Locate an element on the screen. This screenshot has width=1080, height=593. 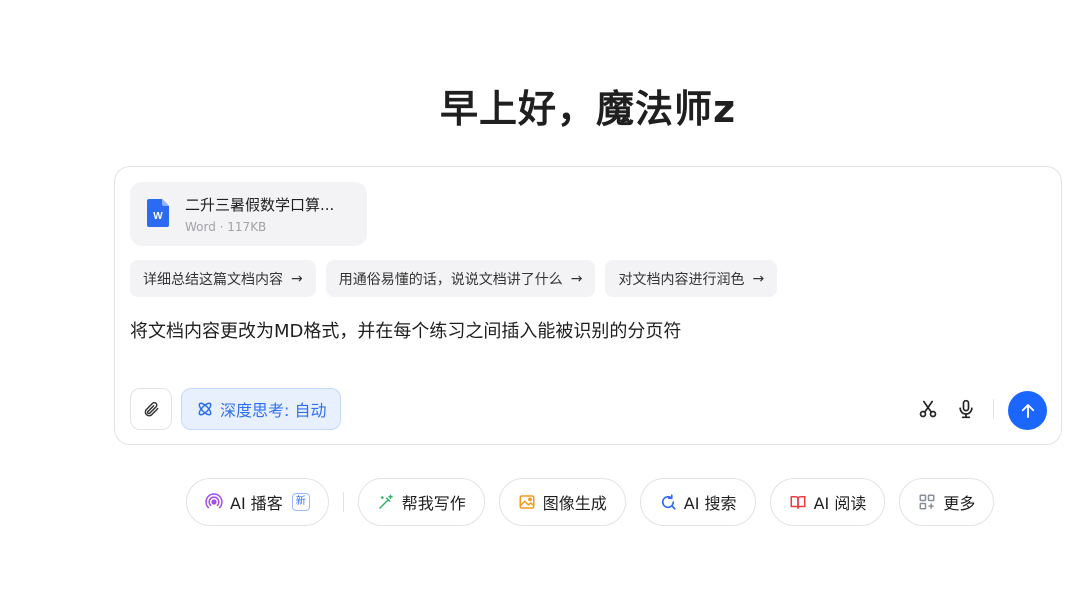
word-doc-icon: W is located at coordinates (158, 213).